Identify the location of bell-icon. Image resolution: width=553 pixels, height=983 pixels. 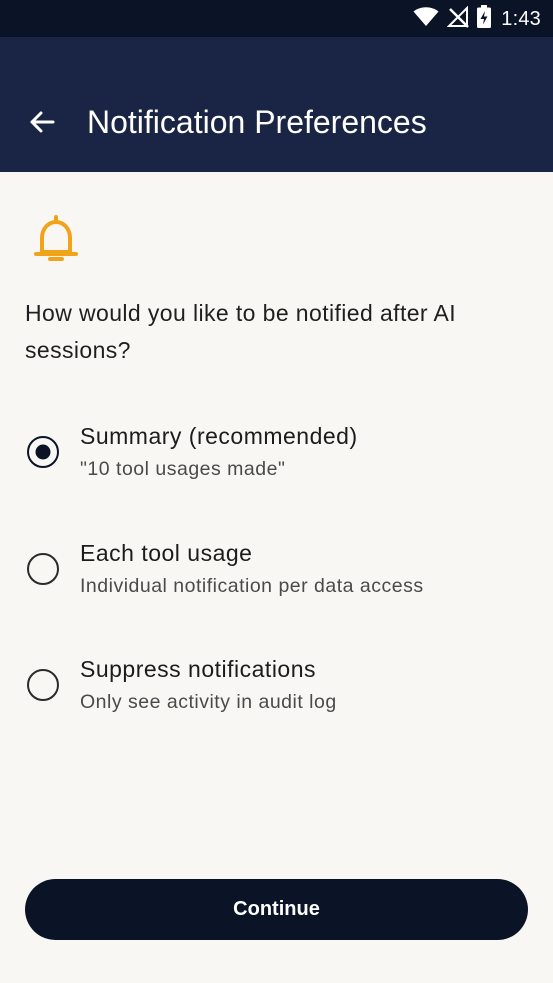
(56, 240).